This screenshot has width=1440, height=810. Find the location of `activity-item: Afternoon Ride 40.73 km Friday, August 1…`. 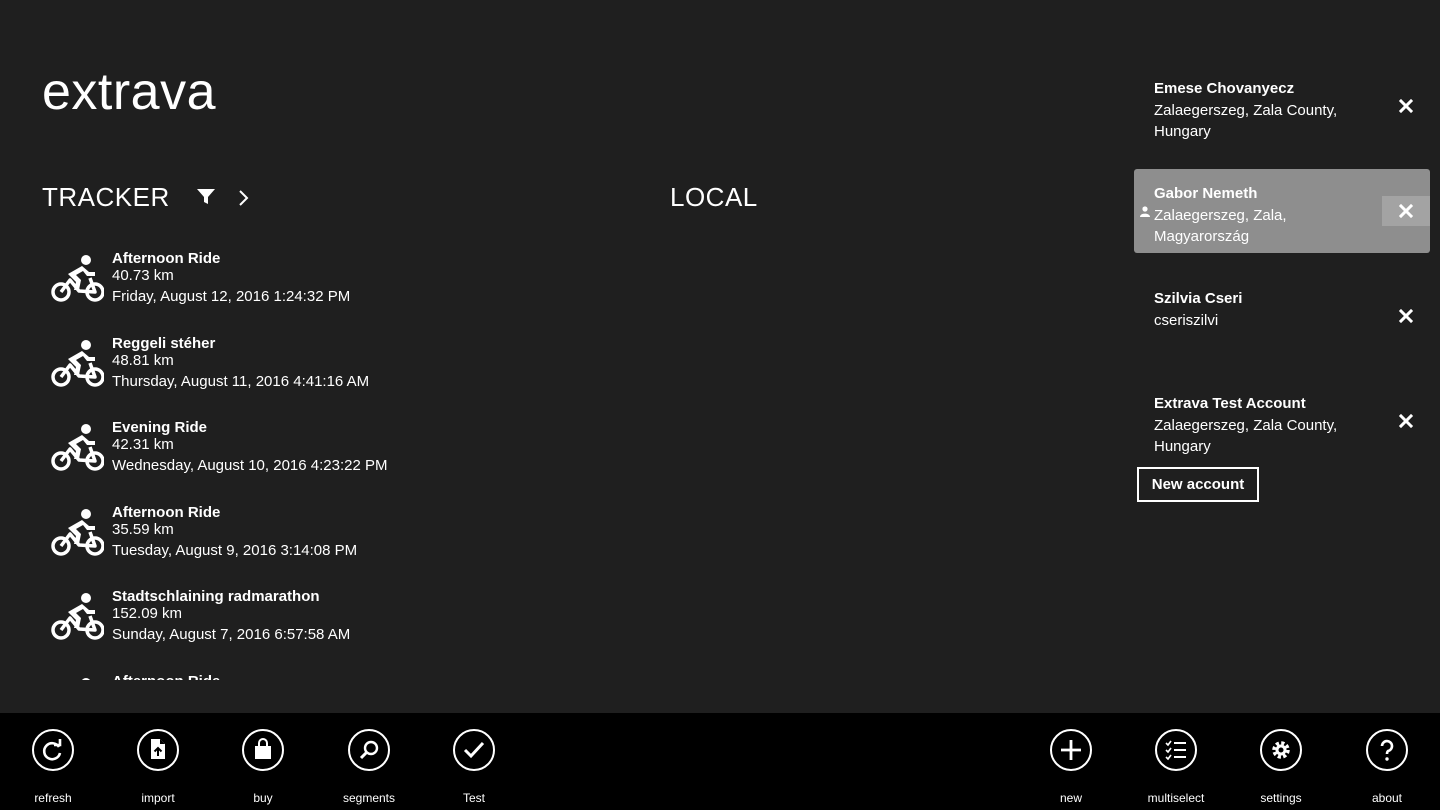

activity-item: Afternoon Ride 40.73 km Friday, August 1… is located at coordinates (324, 288).